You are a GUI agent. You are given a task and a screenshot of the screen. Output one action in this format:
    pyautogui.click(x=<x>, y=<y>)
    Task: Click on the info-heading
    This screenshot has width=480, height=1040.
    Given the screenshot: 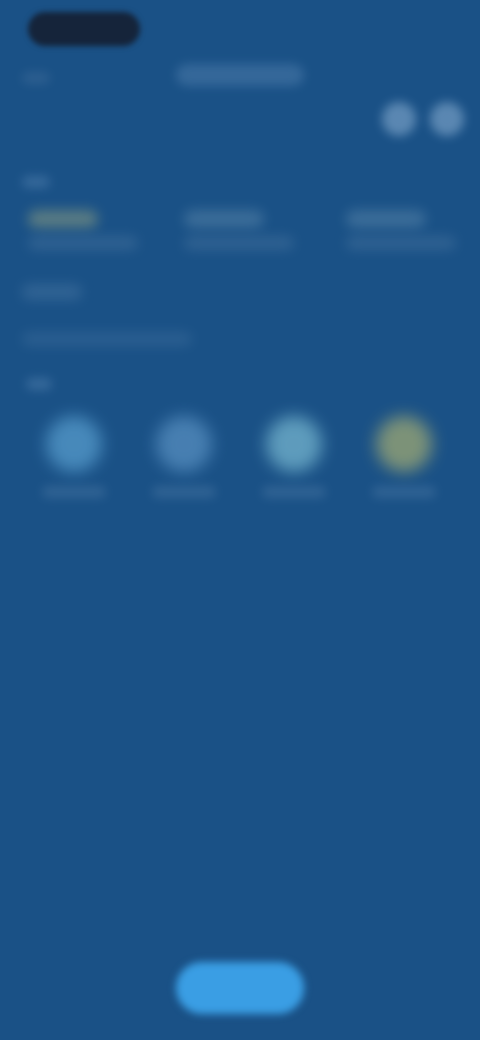 What is the action you would take?
    pyautogui.click(x=52, y=292)
    